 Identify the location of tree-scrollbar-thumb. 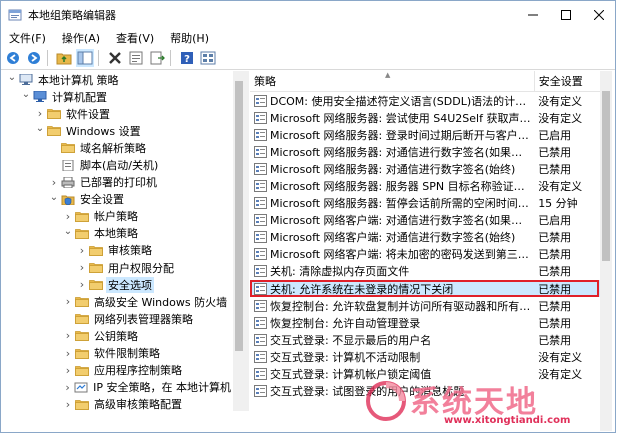
(239, 216).